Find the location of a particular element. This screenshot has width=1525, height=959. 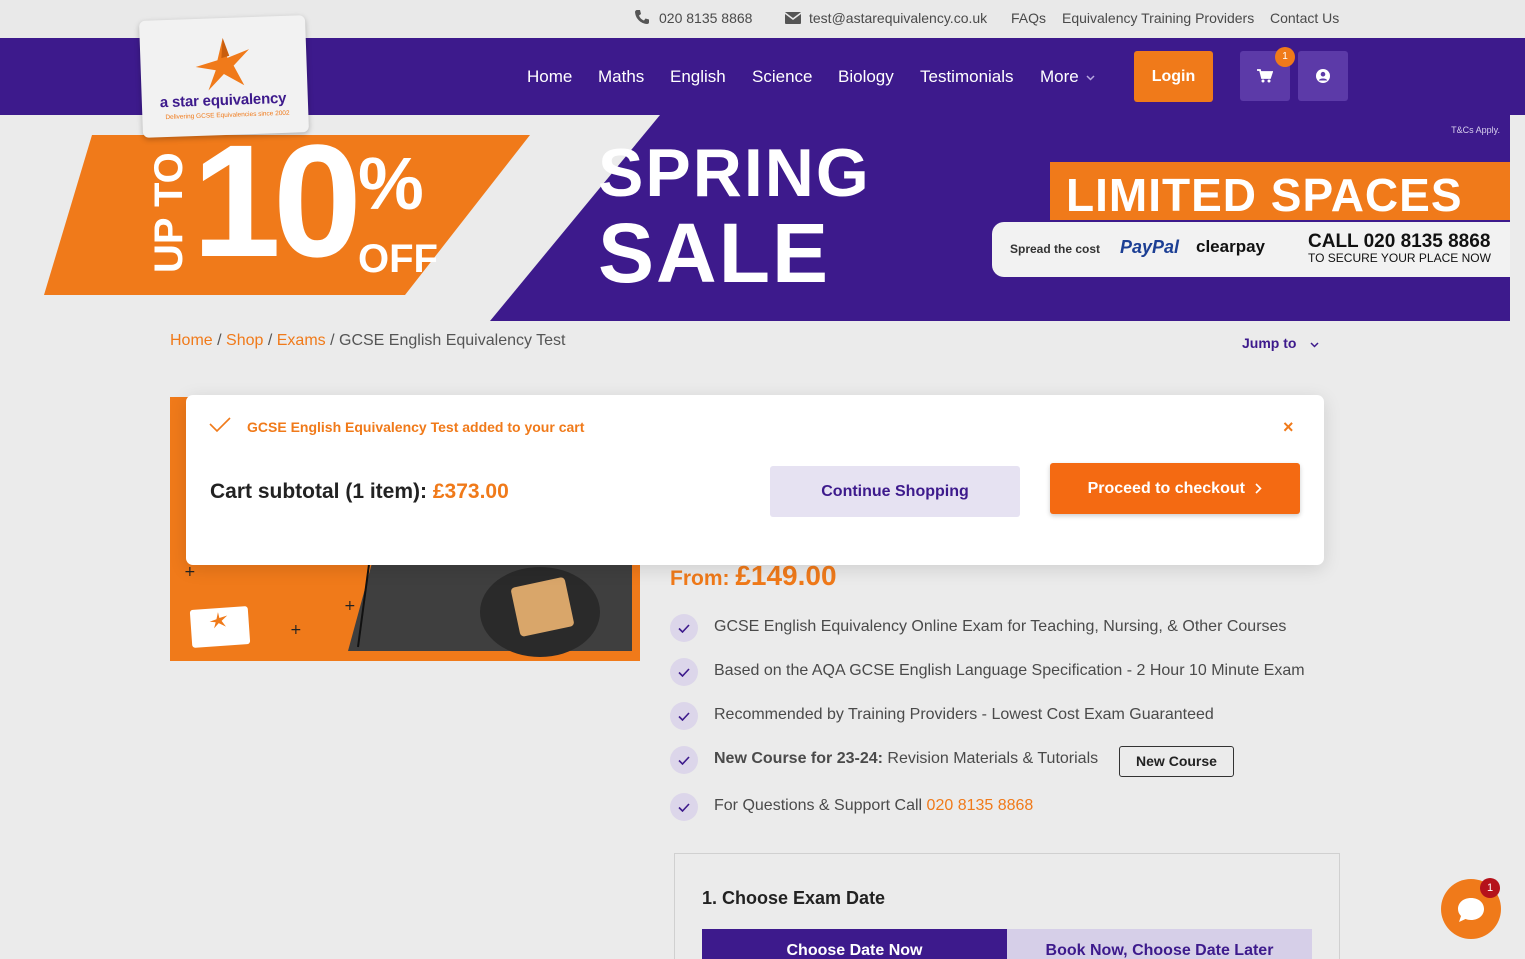

top-link-training-providers: Equivalency Training Providers is located at coordinates (1158, 18).